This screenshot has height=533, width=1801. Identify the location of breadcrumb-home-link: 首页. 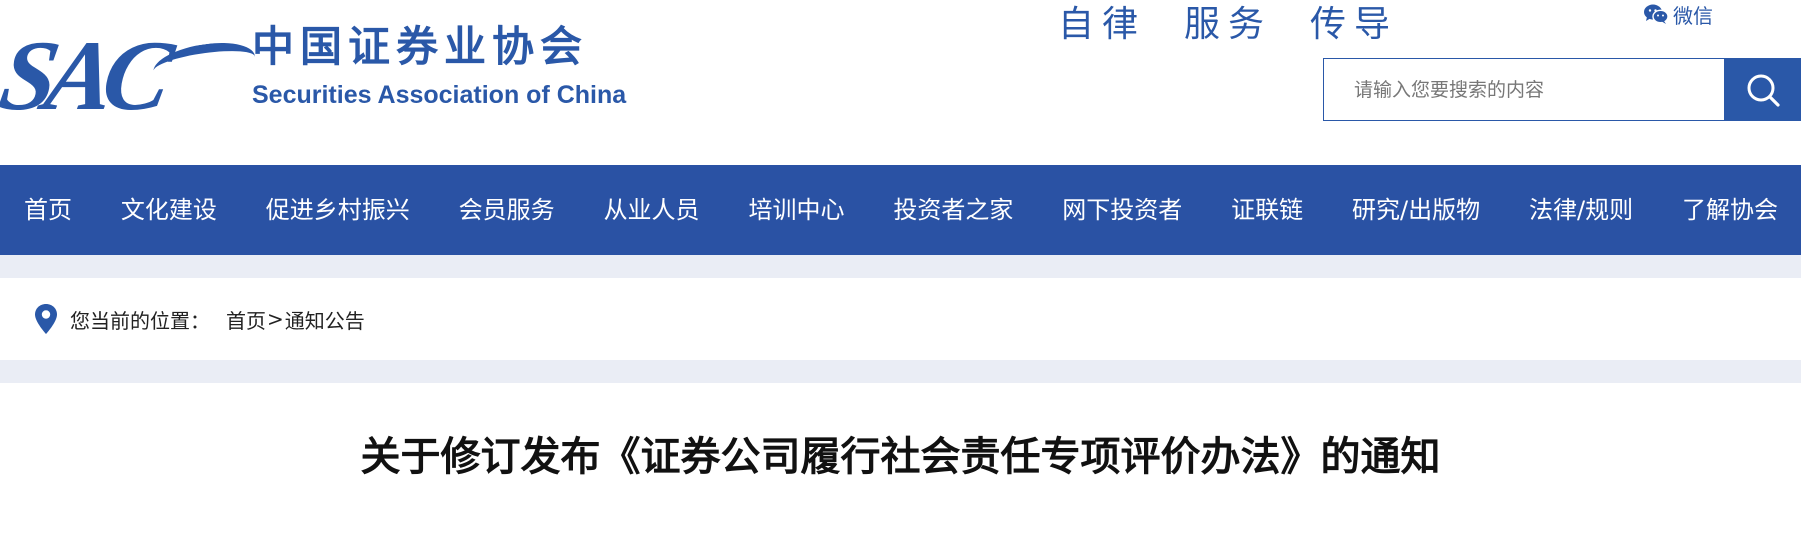
(246, 319).